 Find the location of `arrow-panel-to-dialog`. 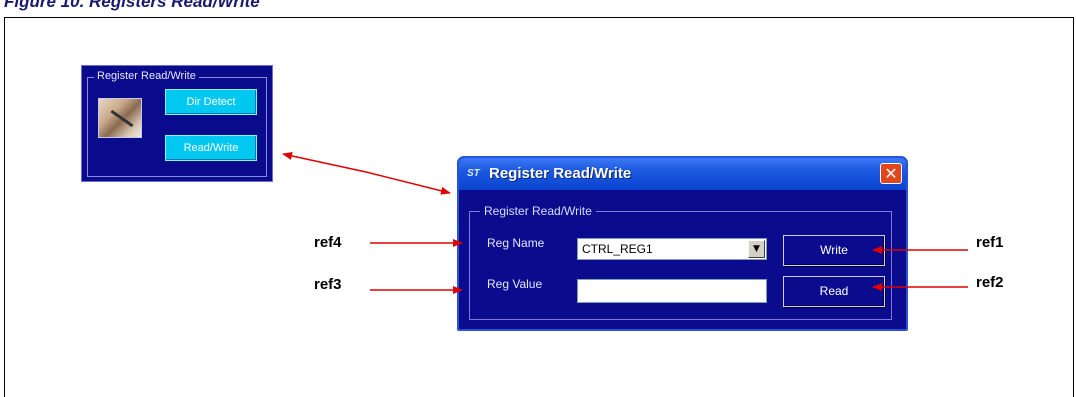

arrow-panel-to-dialog is located at coordinates (324, 162).